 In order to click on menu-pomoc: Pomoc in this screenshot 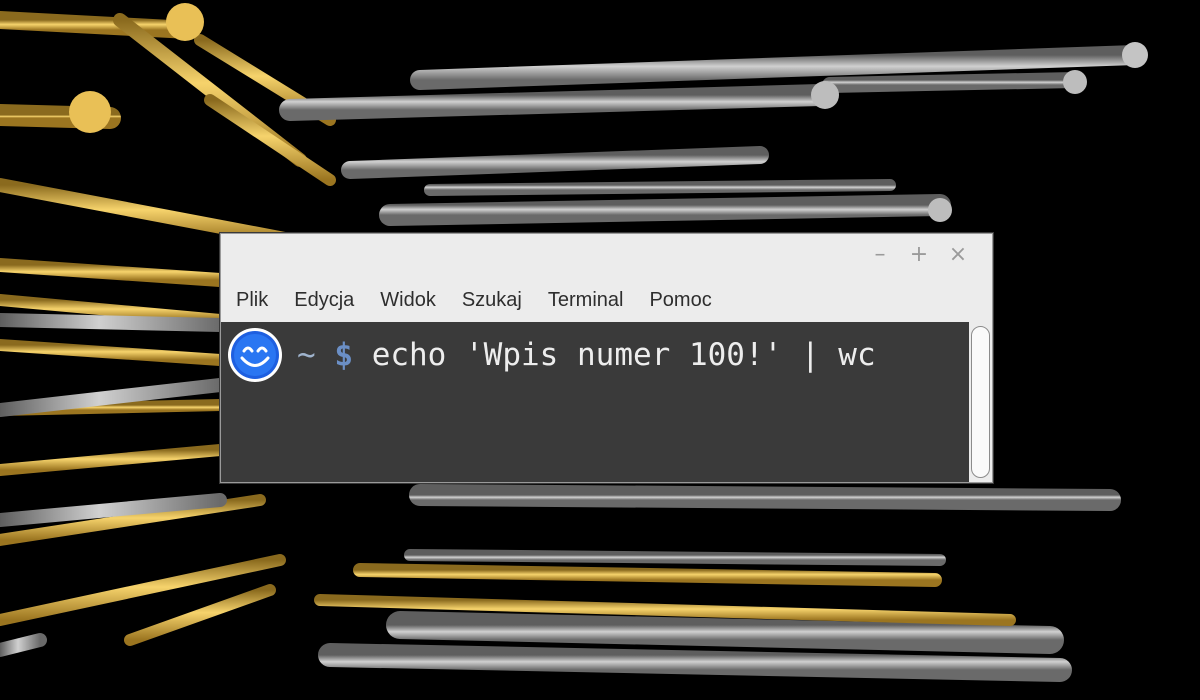, I will do `click(680, 300)`.